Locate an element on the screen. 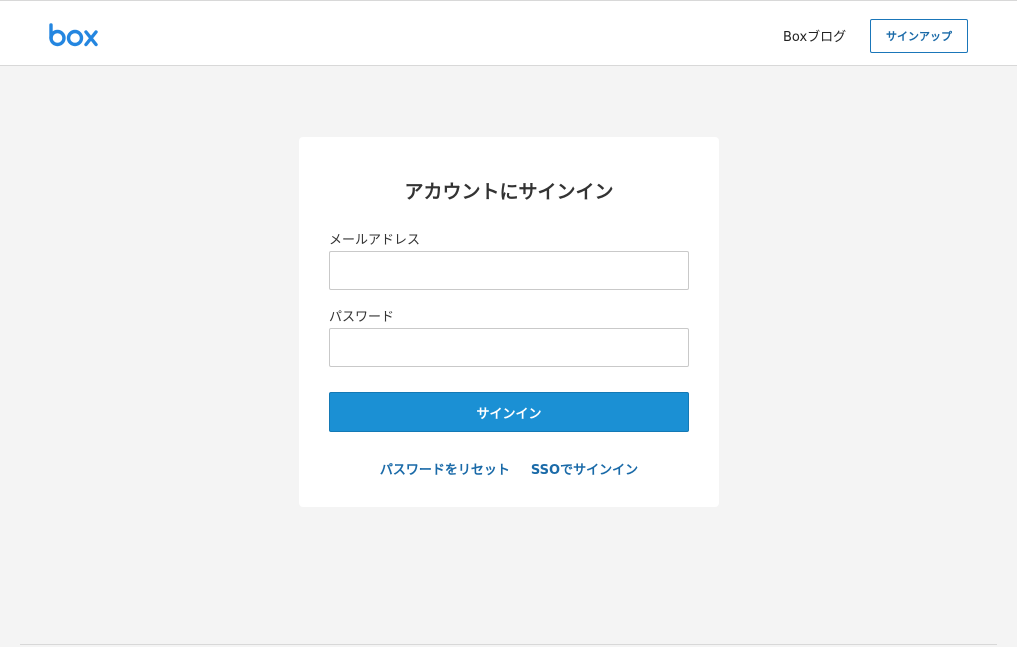 The height and width of the screenshot is (647, 1017). login-links: パスワードをリセット SSOでサインイン is located at coordinates (509, 468).